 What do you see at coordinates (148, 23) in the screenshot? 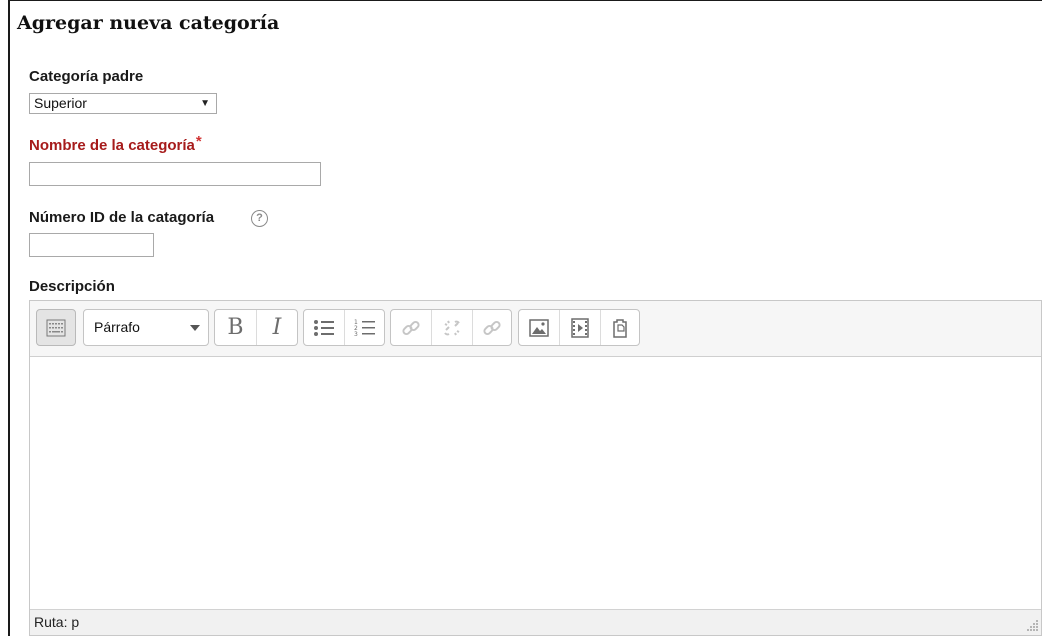
I see `page-title: Agregar nueva categoría` at bounding box center [148, 23].